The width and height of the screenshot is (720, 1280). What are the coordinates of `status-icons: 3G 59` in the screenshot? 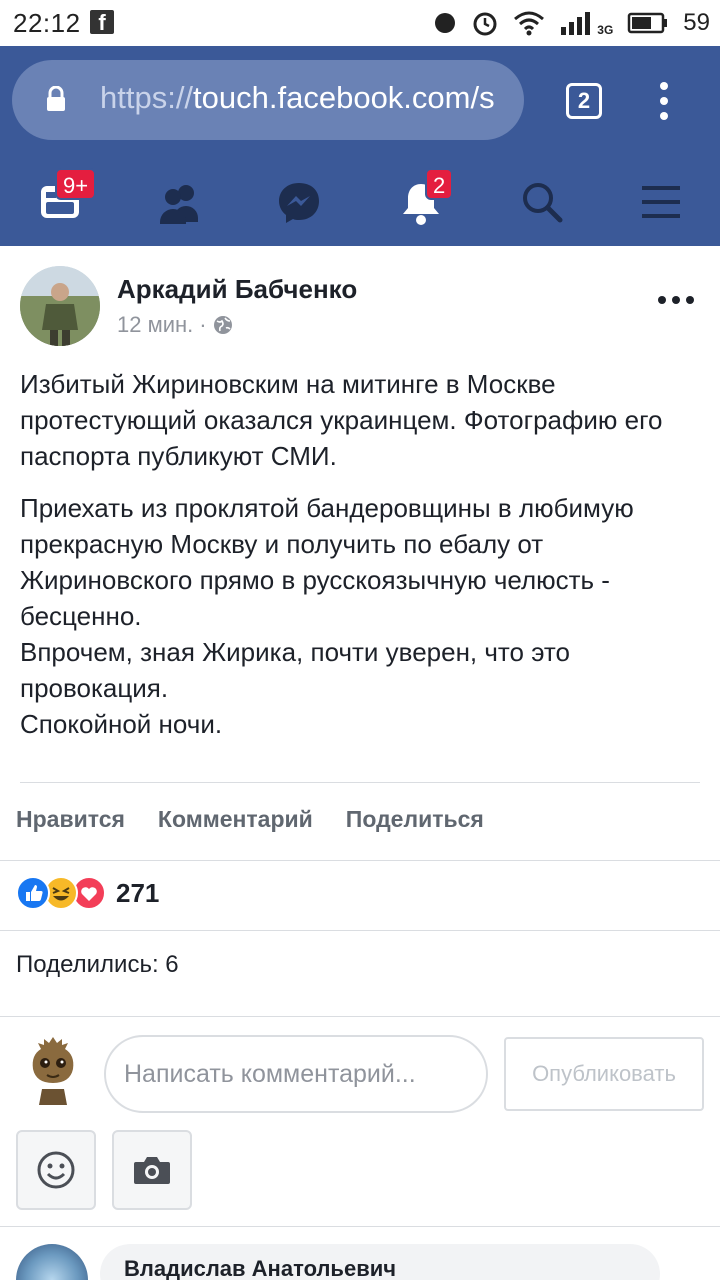 It's located at (571, 23).